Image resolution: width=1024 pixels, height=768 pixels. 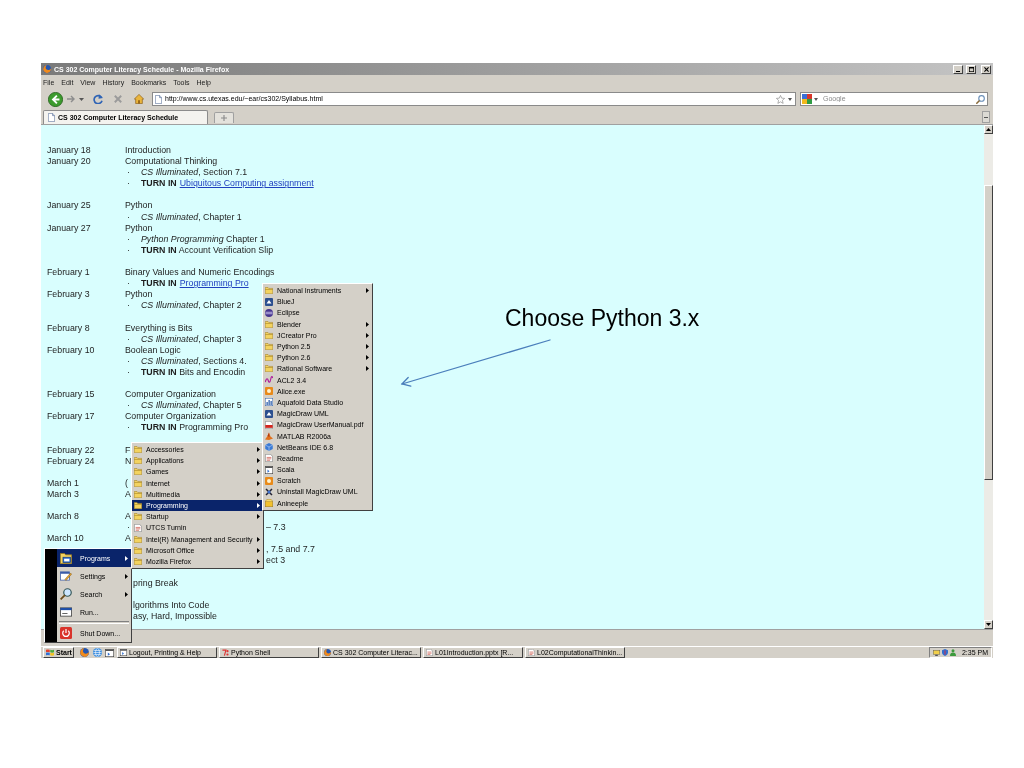 What do you see at coordinates (269, 424) in the screenshot?
I see `pdf-document-icon` at bounding box center [269, 424].